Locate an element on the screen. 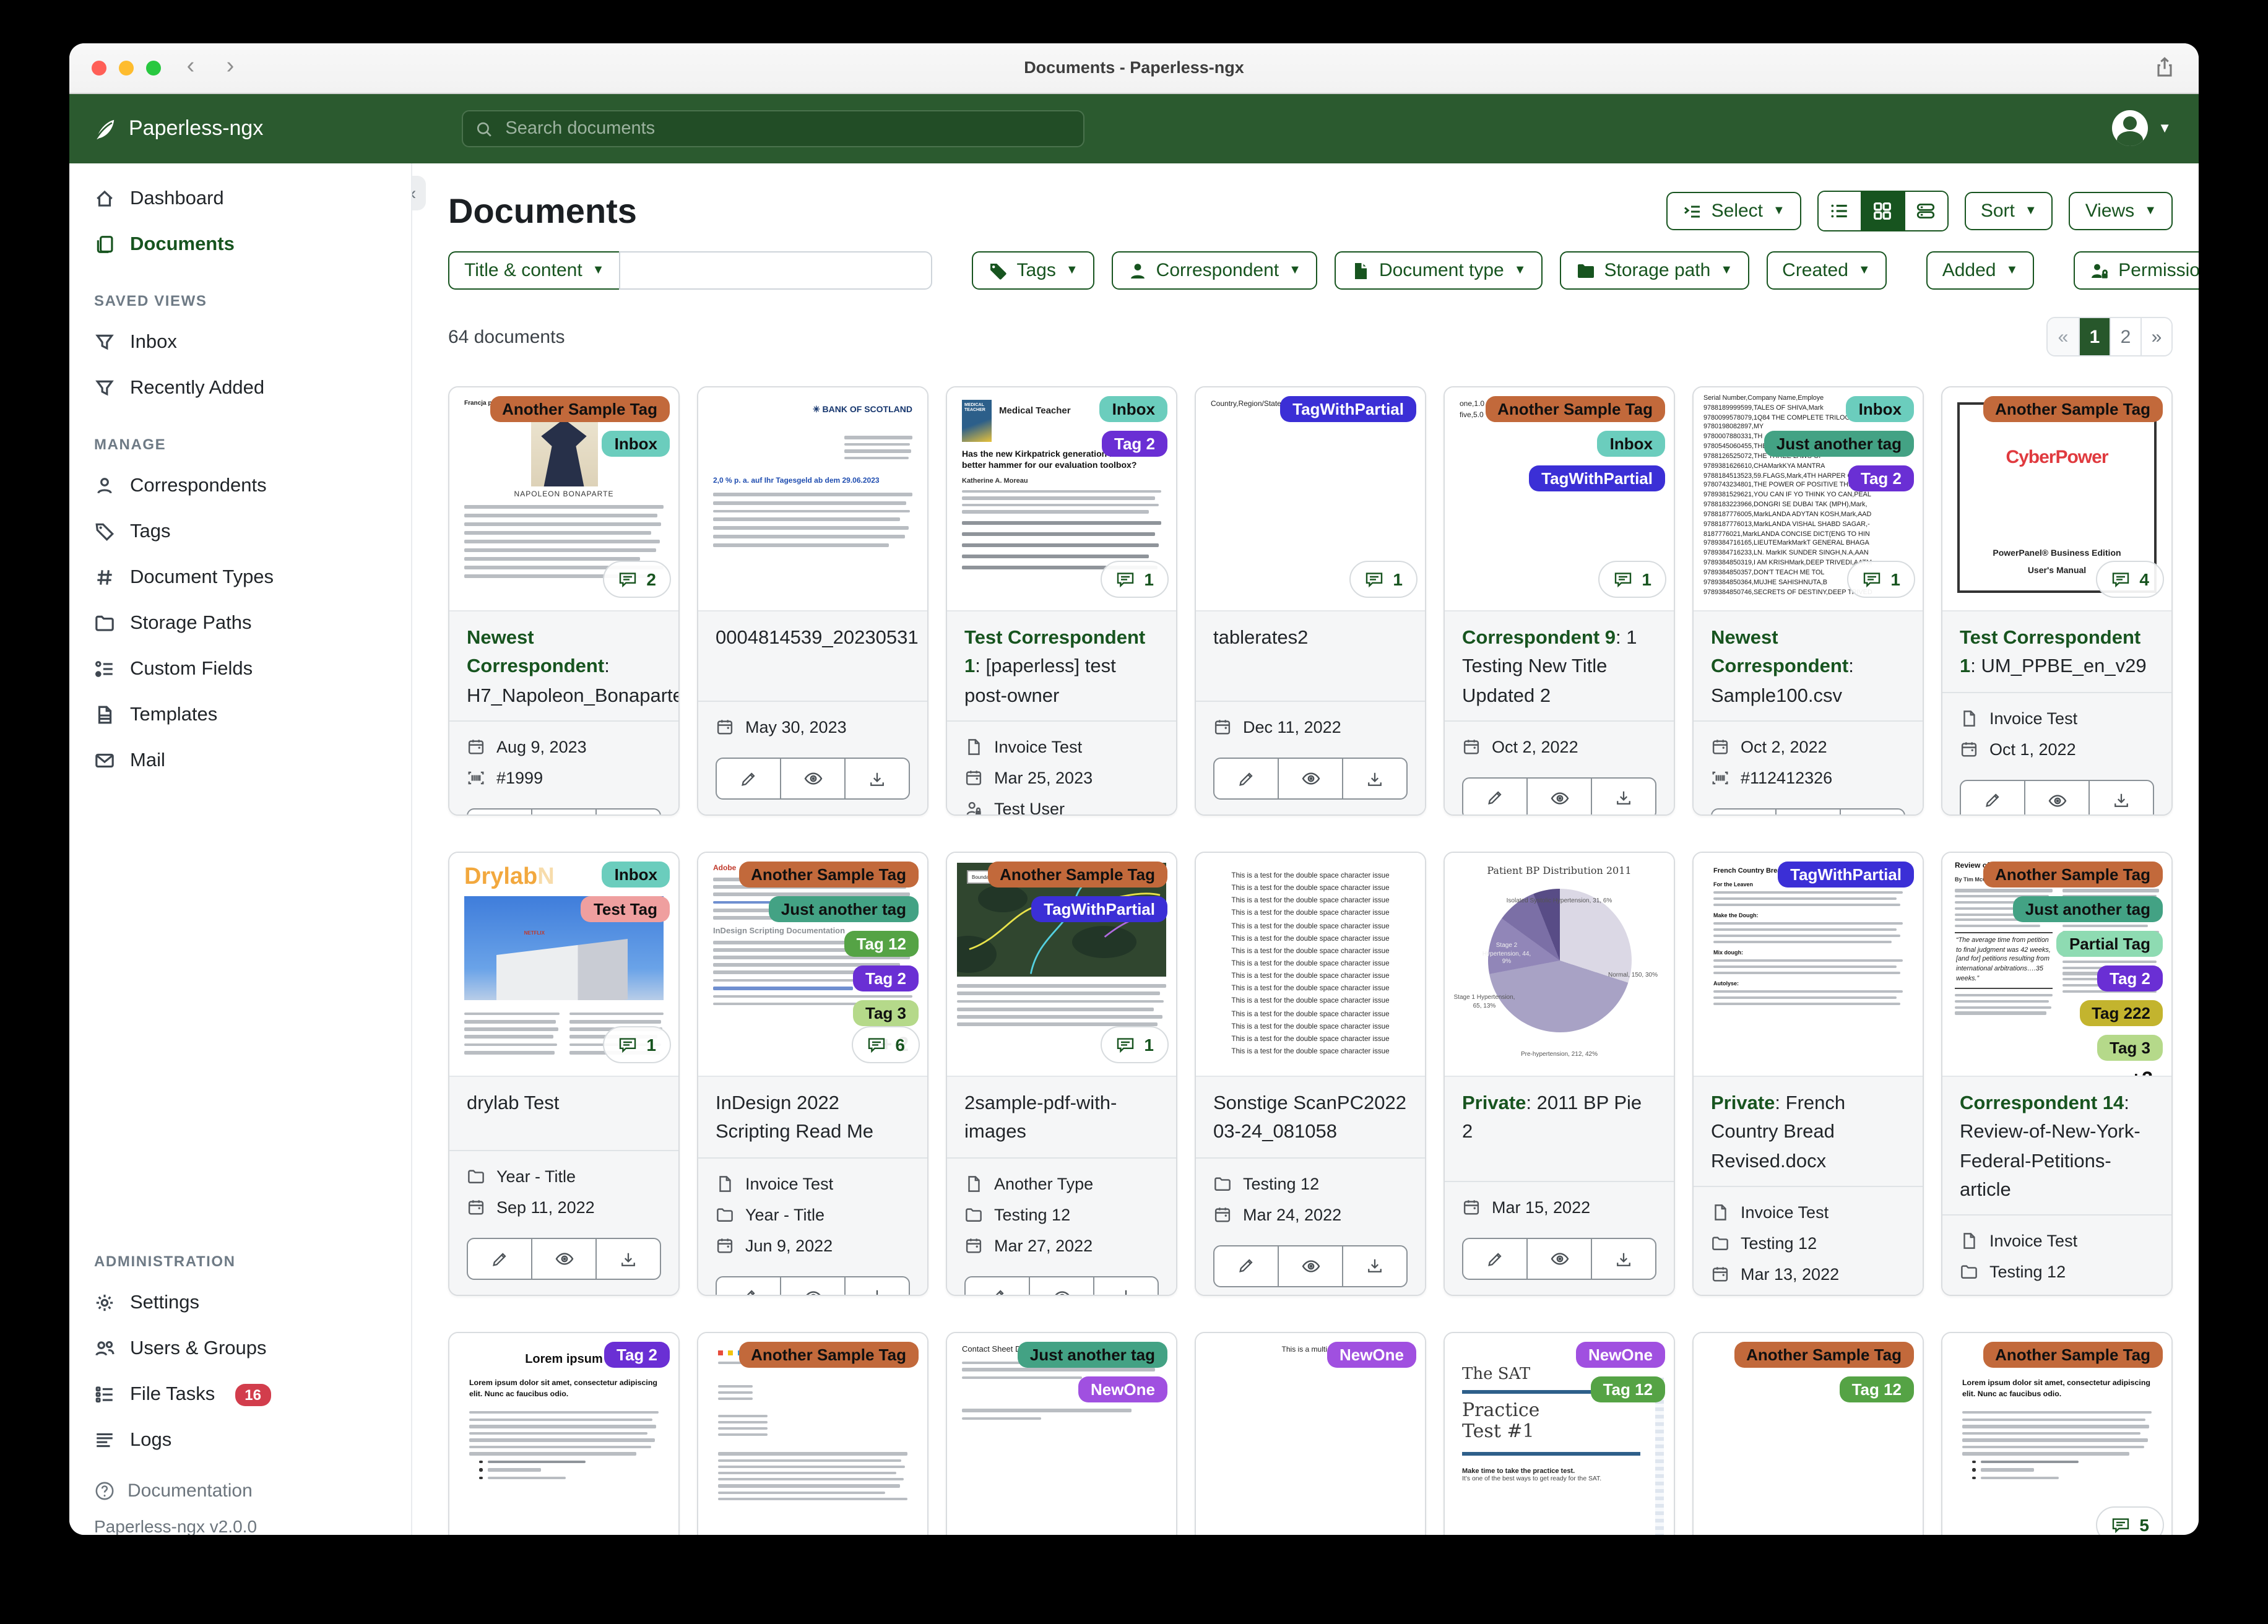 The height and width of the screenshot is (1624, 2268). document-correspondent: Correspondent 9 is located at coordinates (1539, 638).